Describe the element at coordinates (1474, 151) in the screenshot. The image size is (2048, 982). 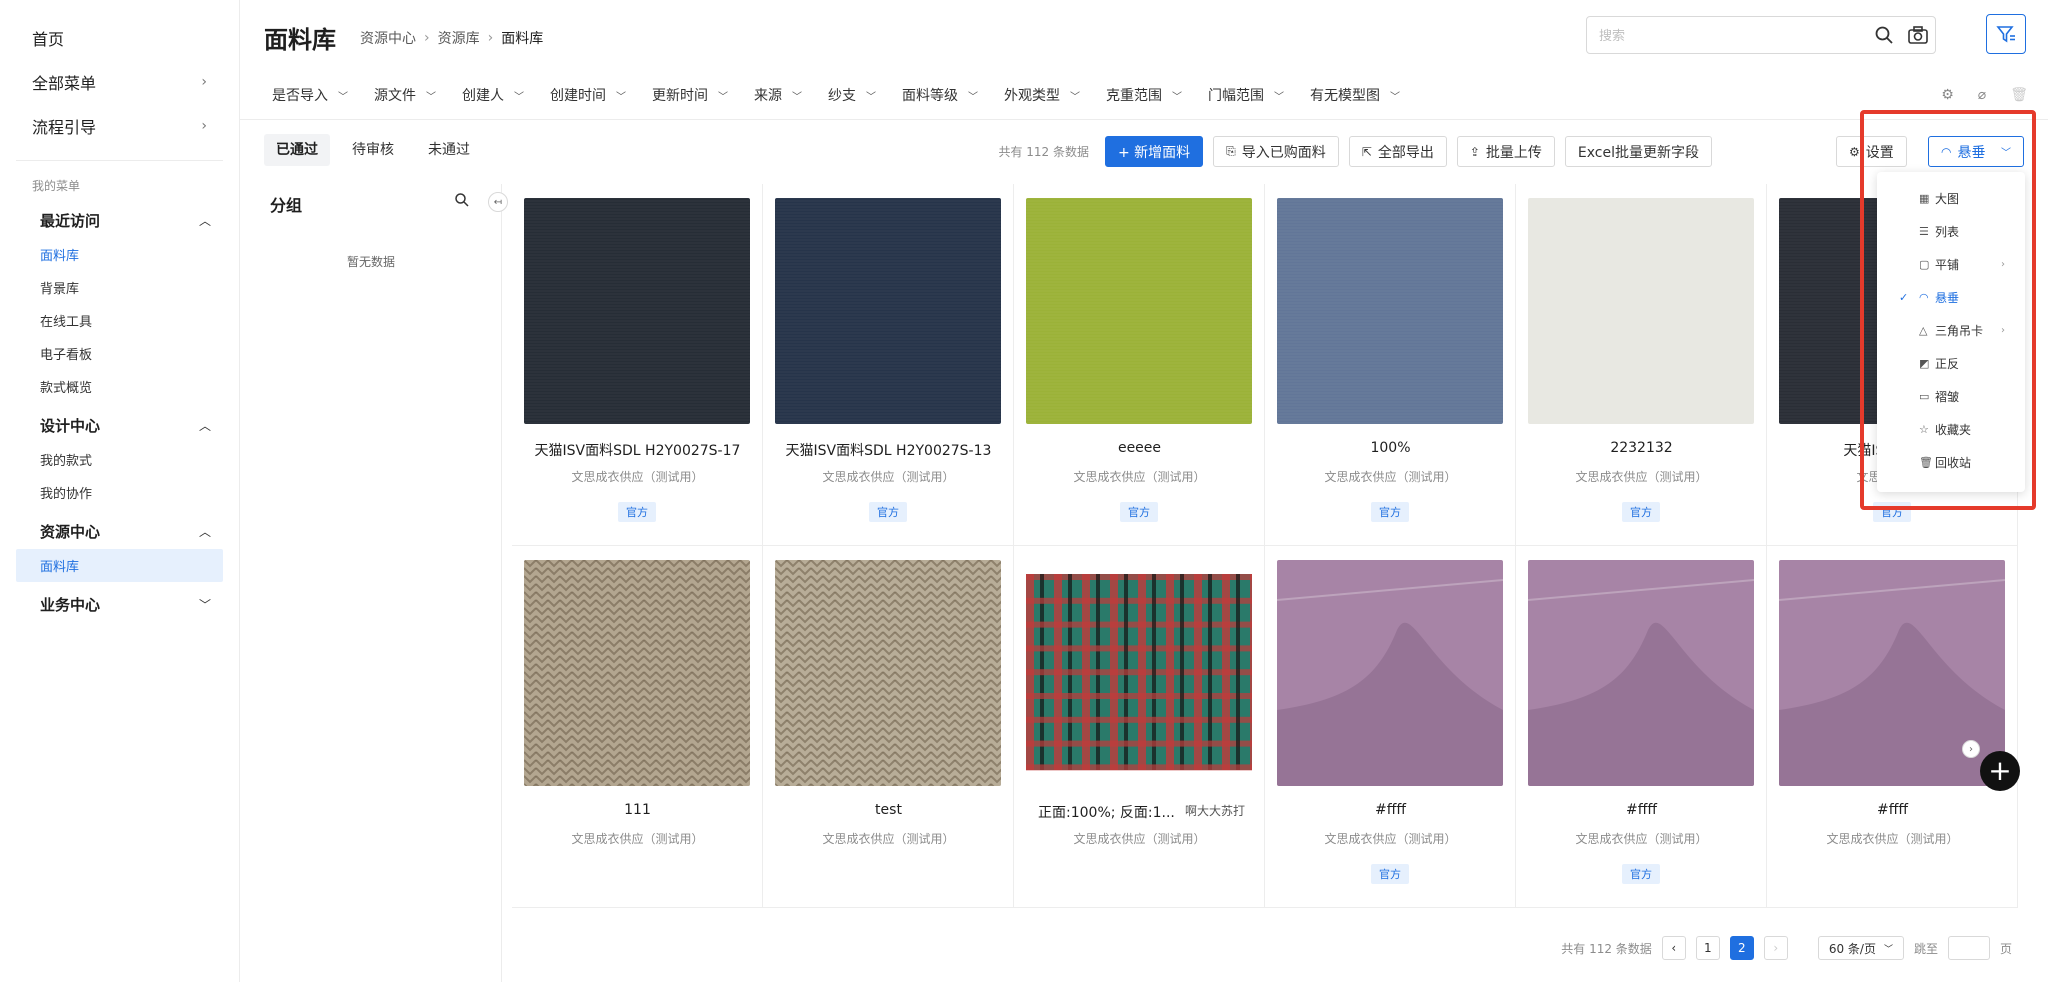
I see `upload-icon: ⇪` at that location.